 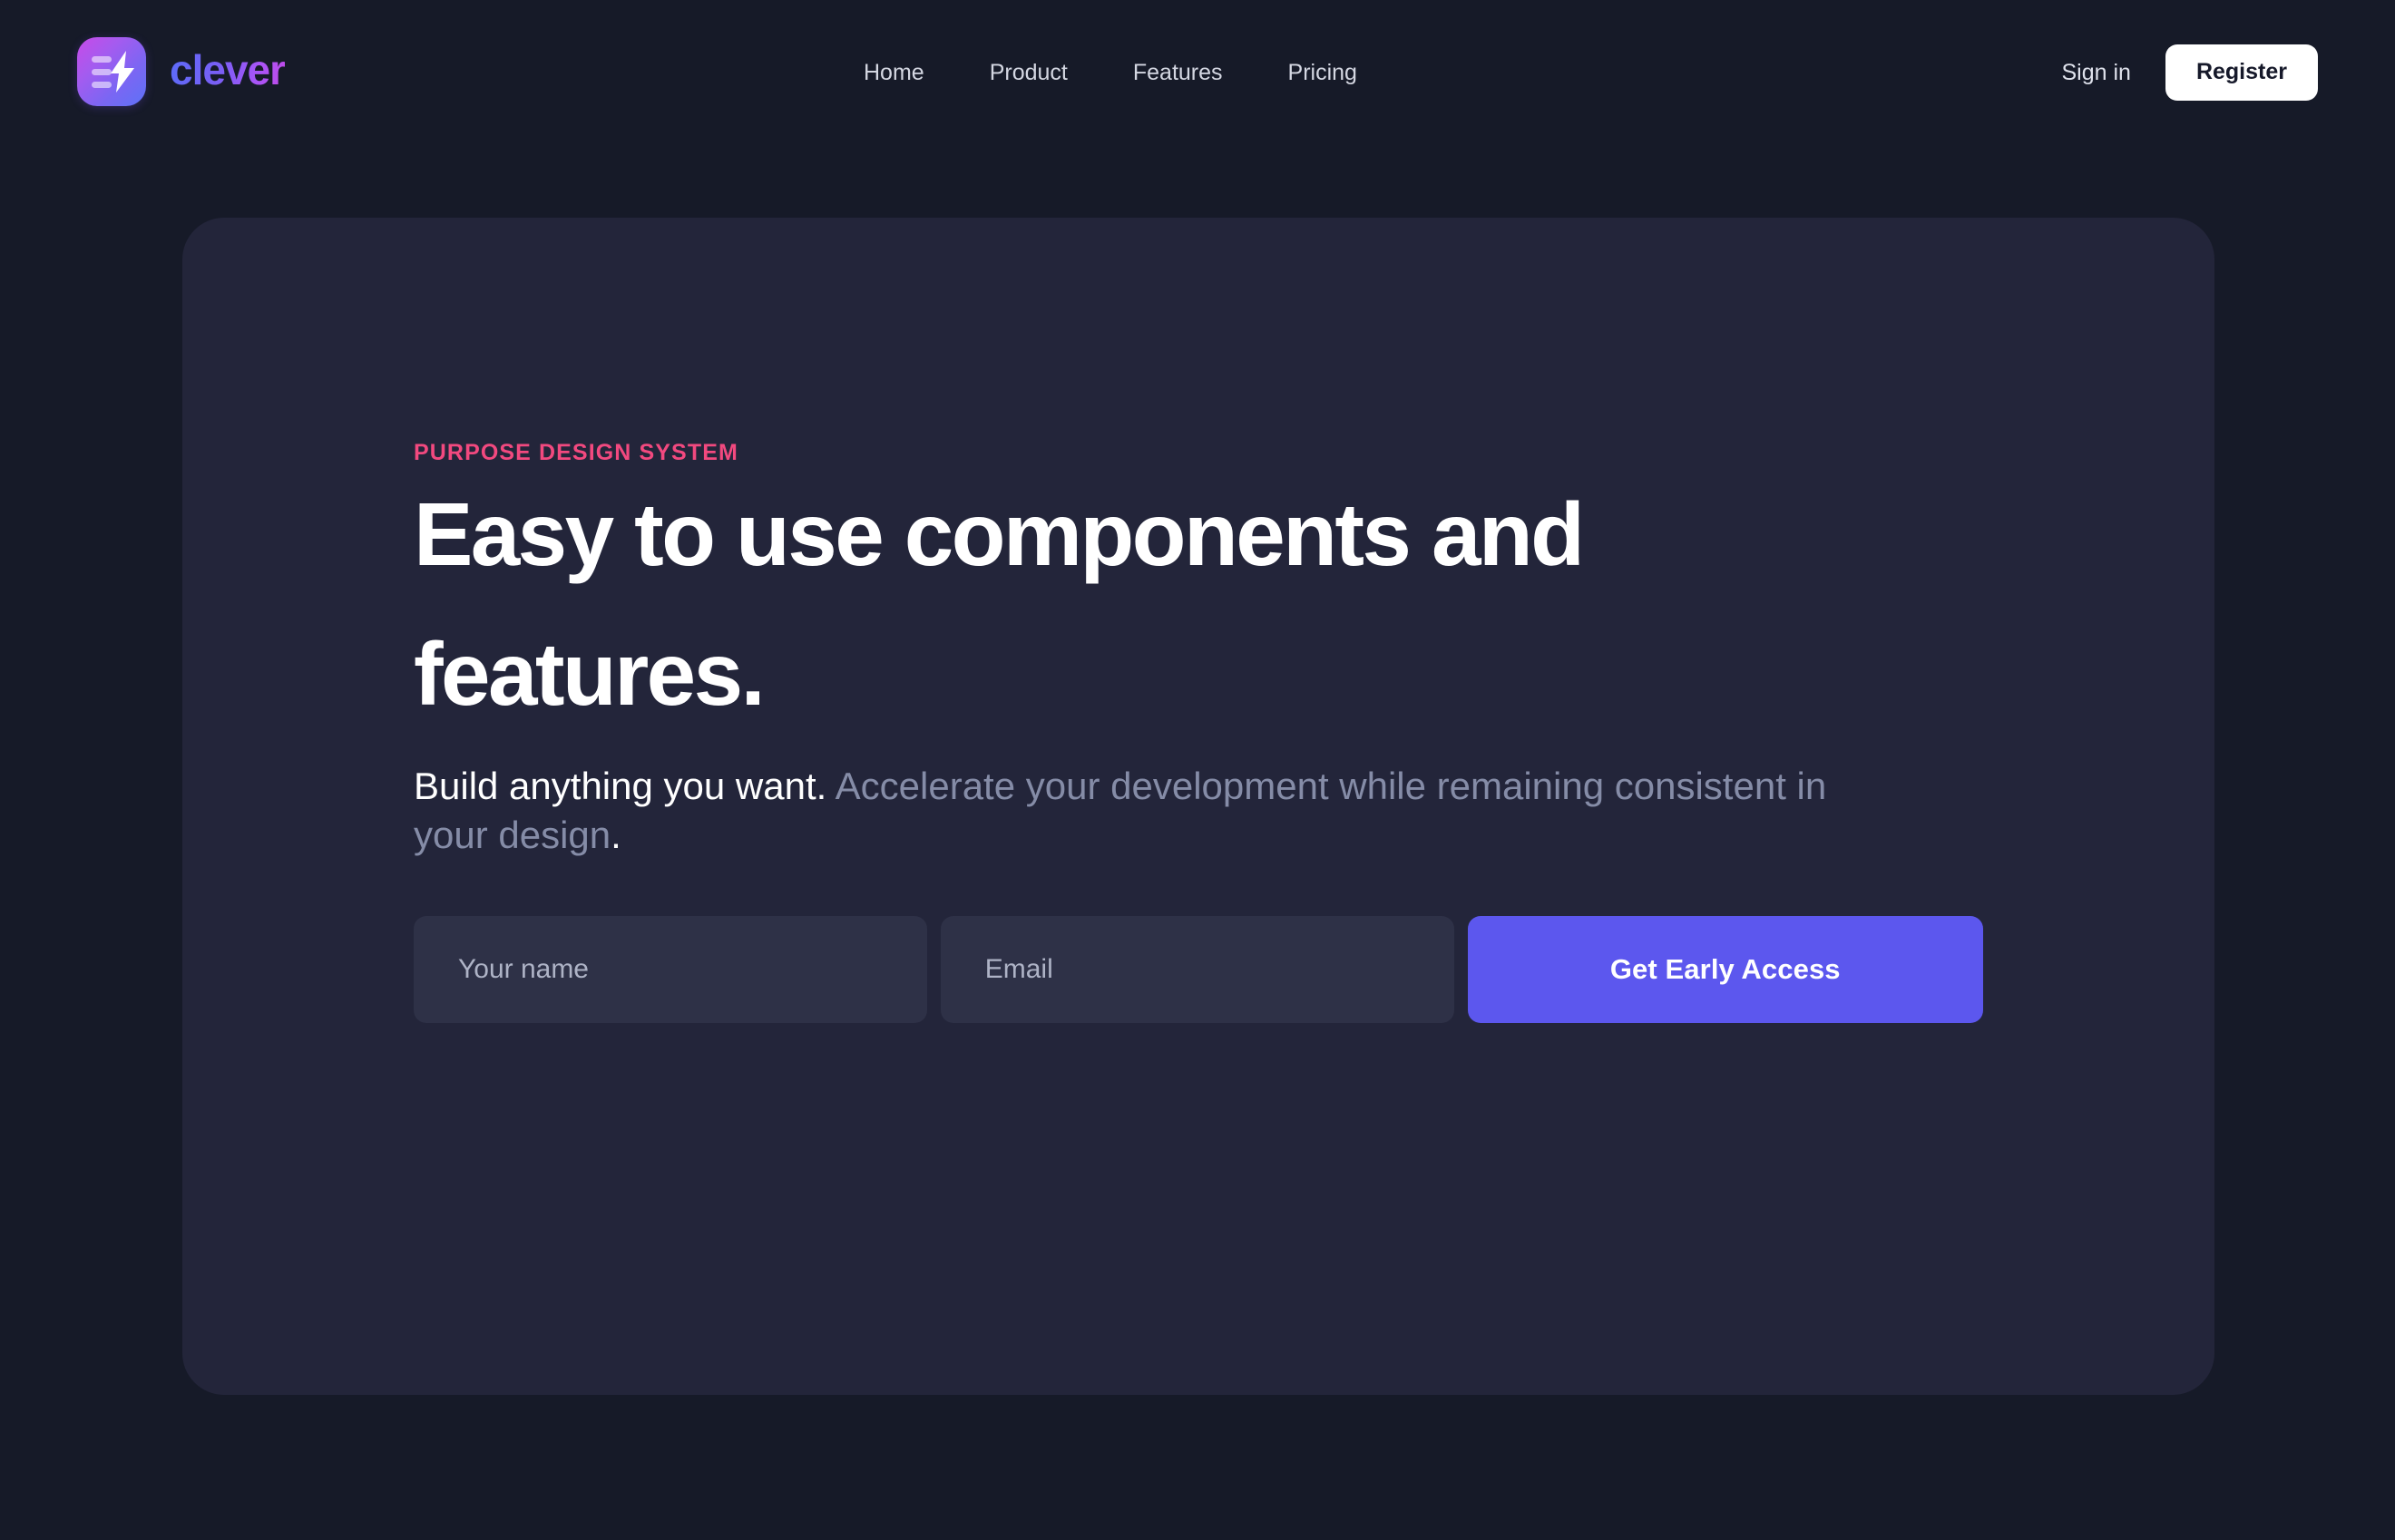 I want to click on bolt-glyph-icon, so click(x=123, y=72).